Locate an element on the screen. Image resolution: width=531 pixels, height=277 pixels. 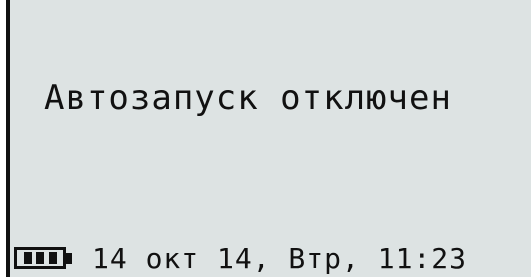
autostart-disabled-message: Автозапуск отключен is located at coordinates (248, 98).